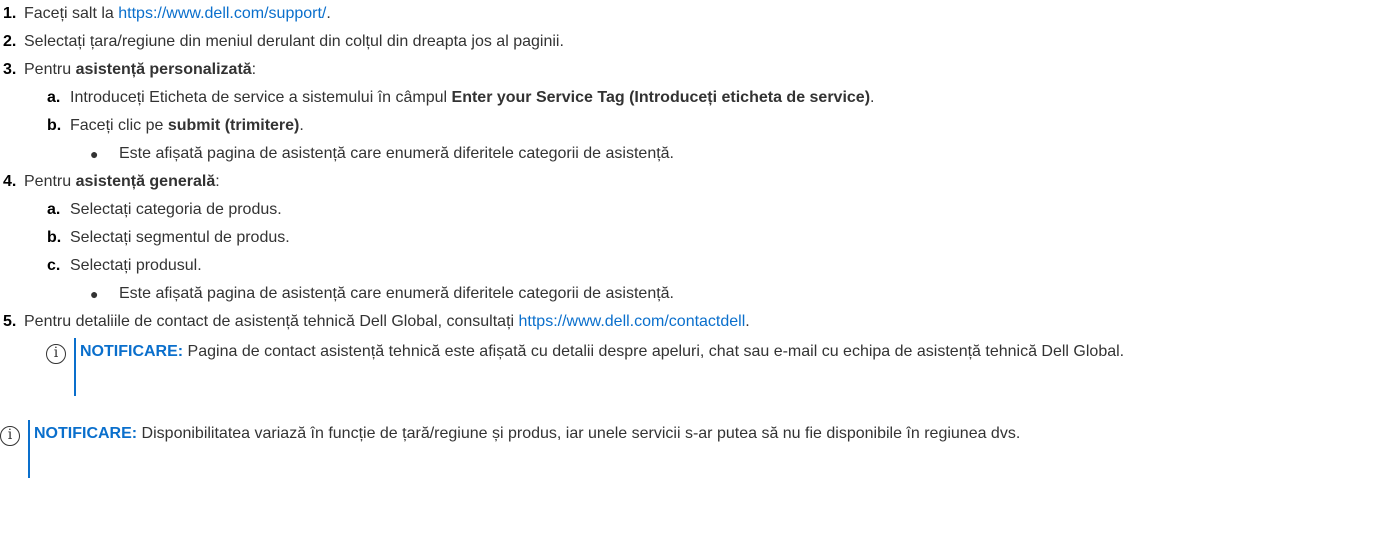 This screenshot has width=1397, height=533. What do you see at coordinates (10, 181) in the screenshot?
I see `step-number: 4.` at bounding box center [10, 181].